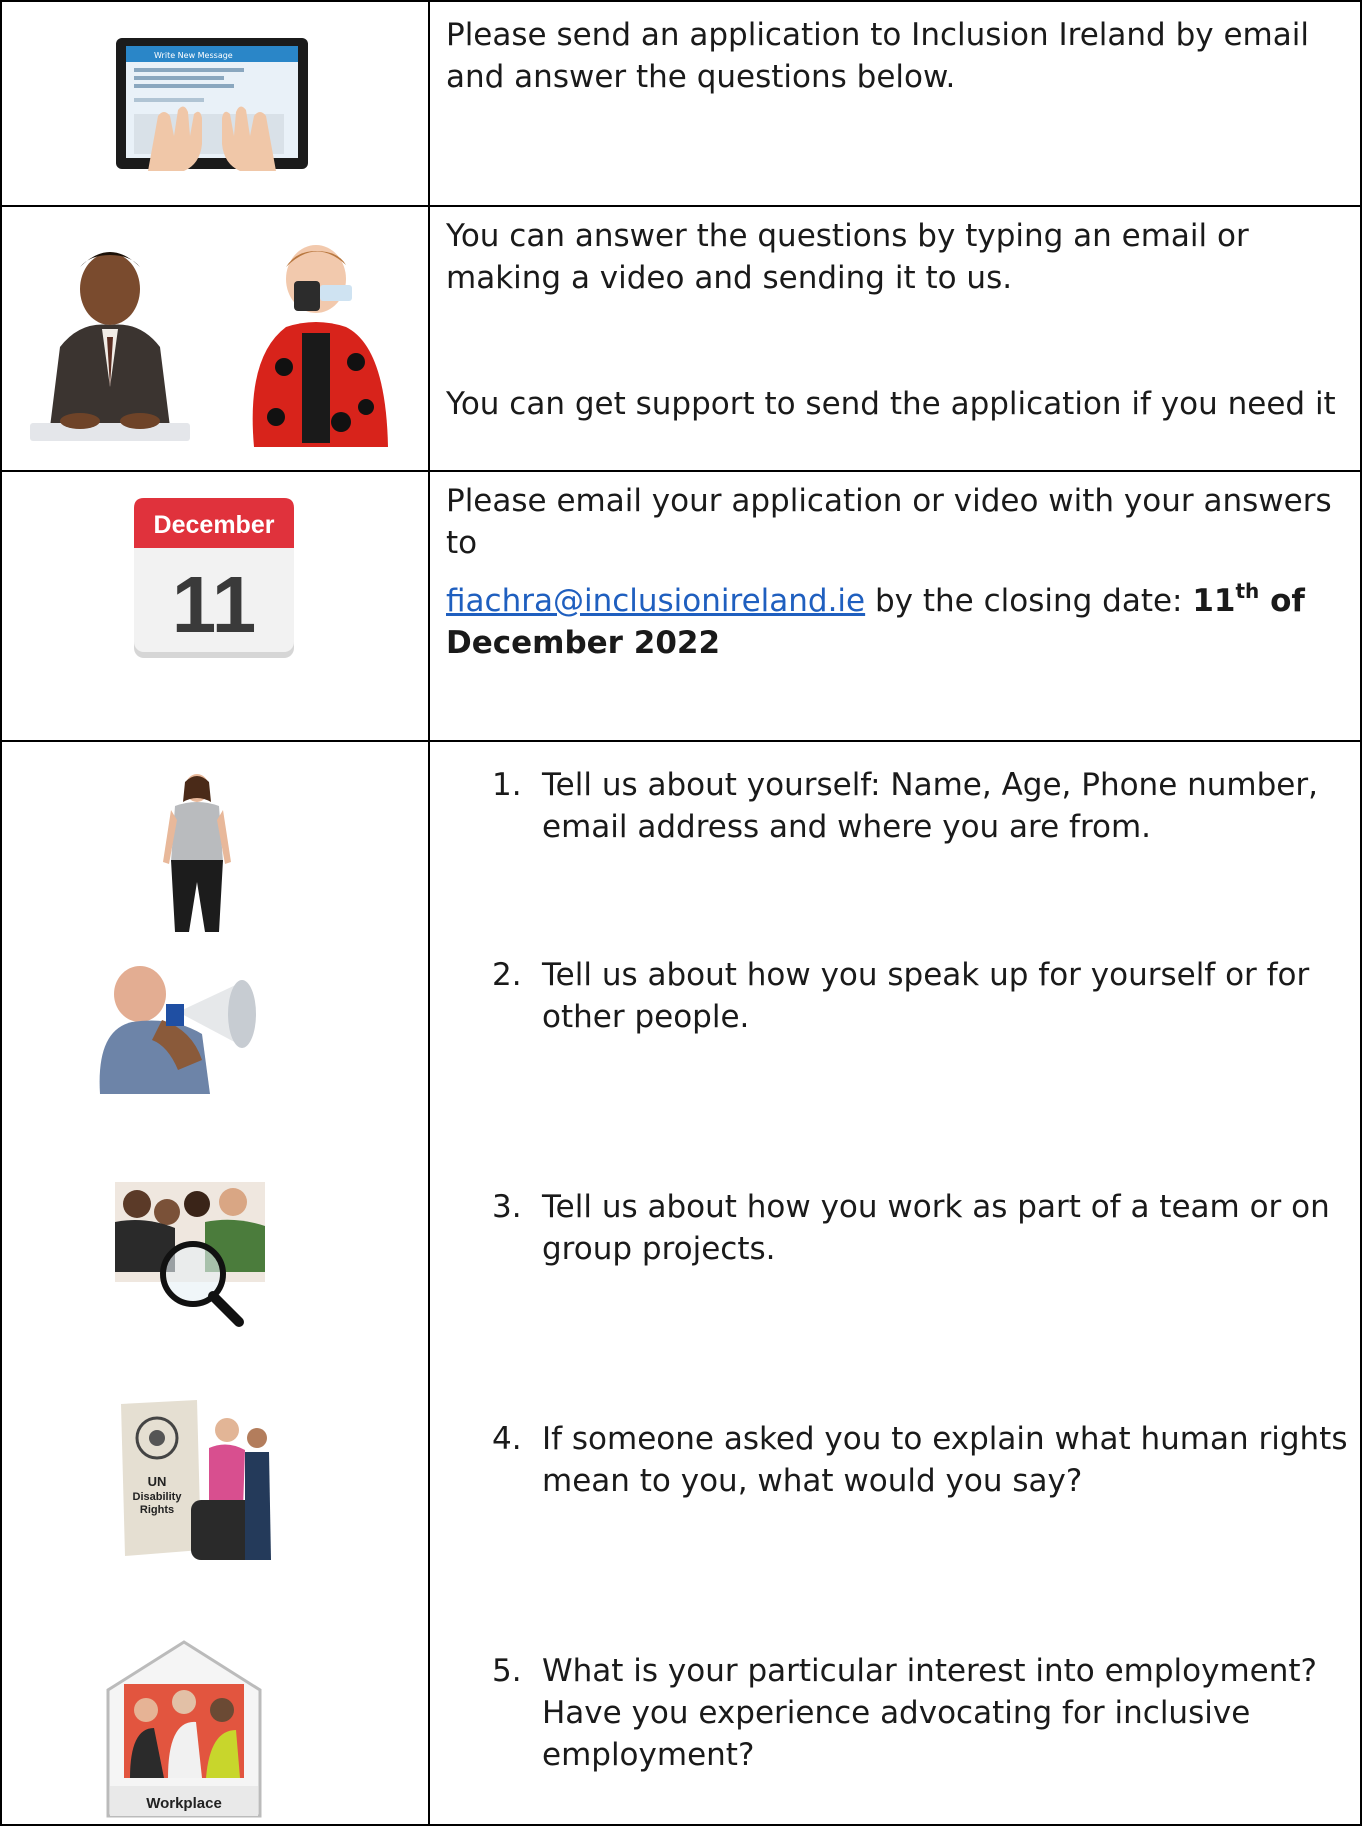 The height and width of the screenshot is (1826, 1362). I want to click on question-number: 3., so click(507, 1207).